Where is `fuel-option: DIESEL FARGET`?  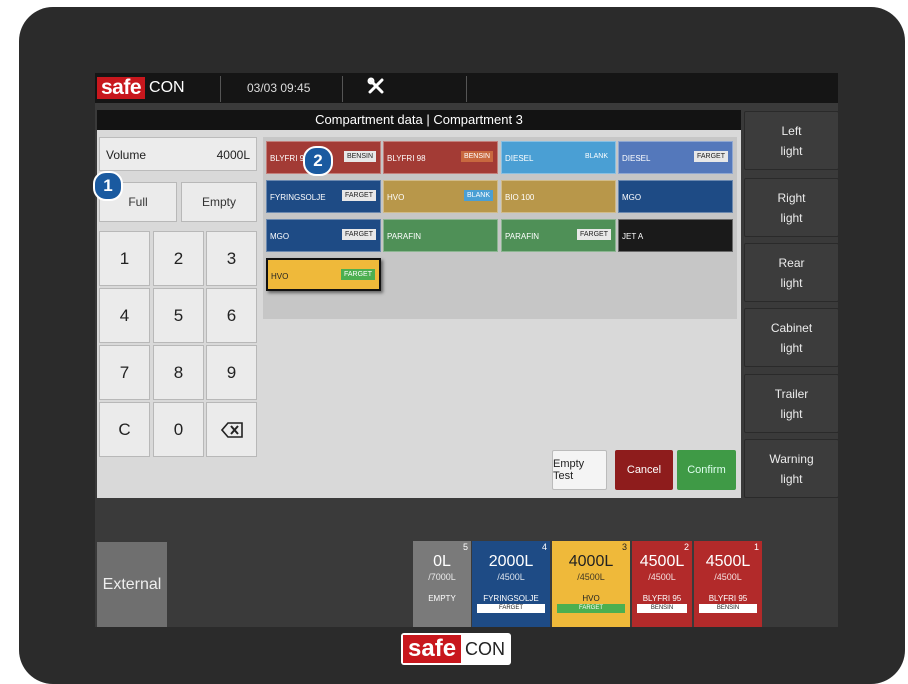
fuel-option: DIESEL FARGET is located at coordinates (675, 157).